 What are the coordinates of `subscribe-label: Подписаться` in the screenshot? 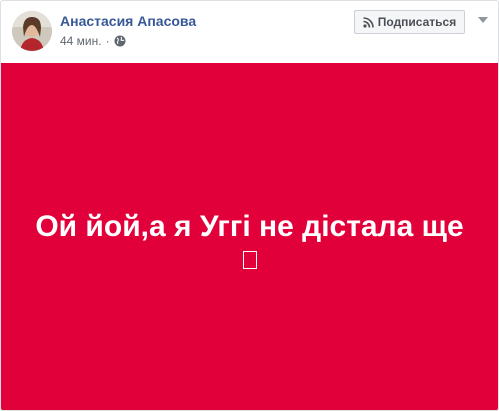 It's located at (417, 22).